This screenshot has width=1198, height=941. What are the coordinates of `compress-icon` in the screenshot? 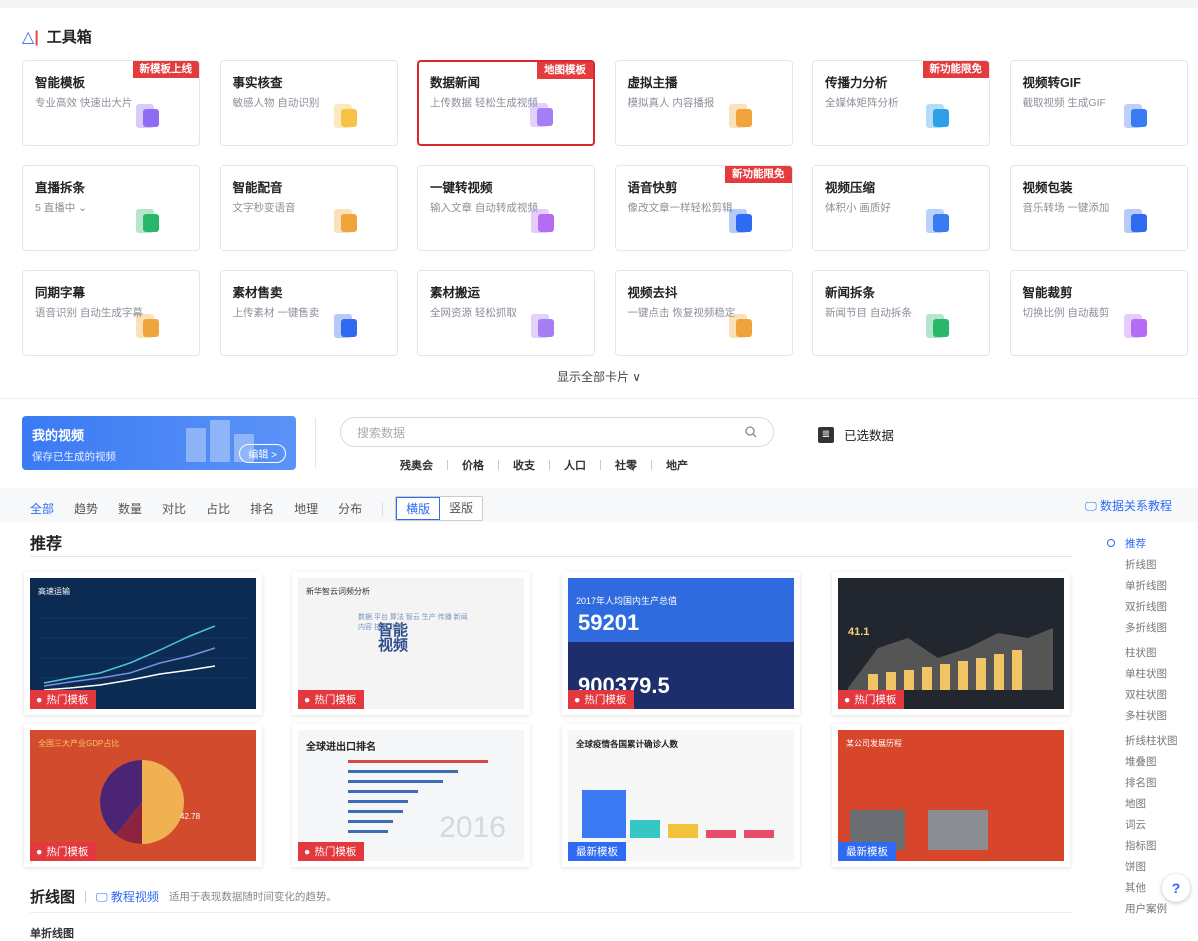 It's located at (937, 221).